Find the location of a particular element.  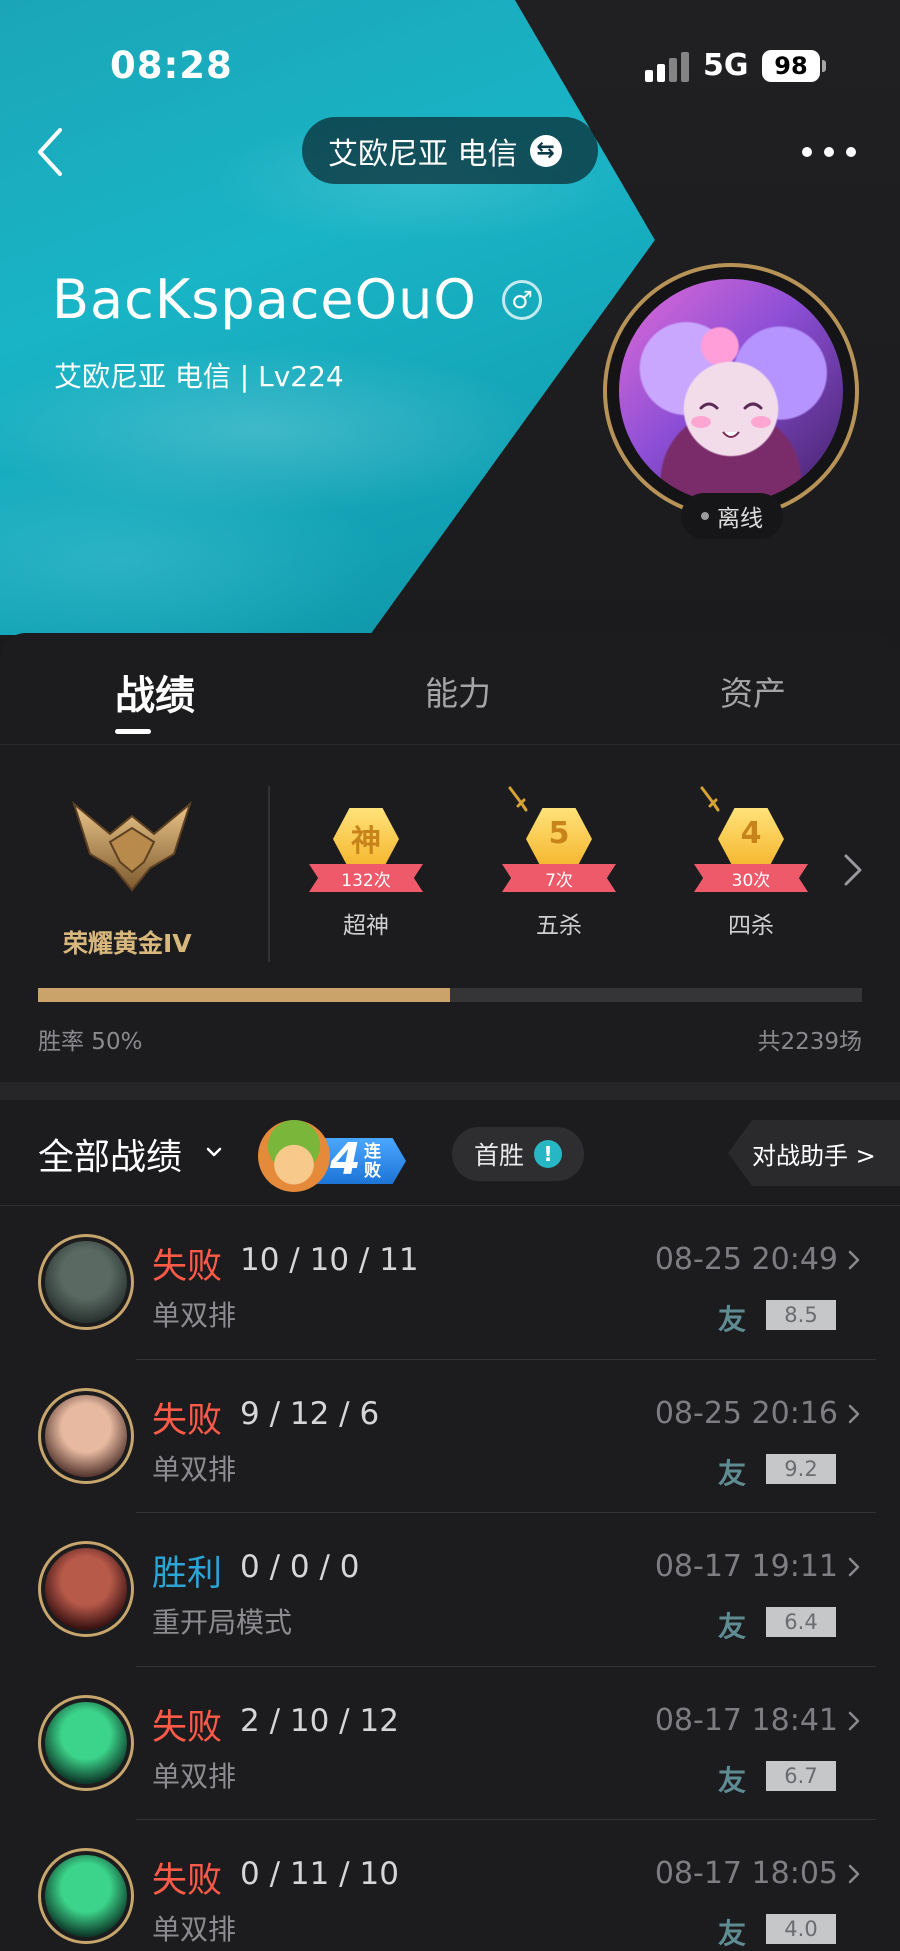

section-divider is located at coordinates (450, 1091).